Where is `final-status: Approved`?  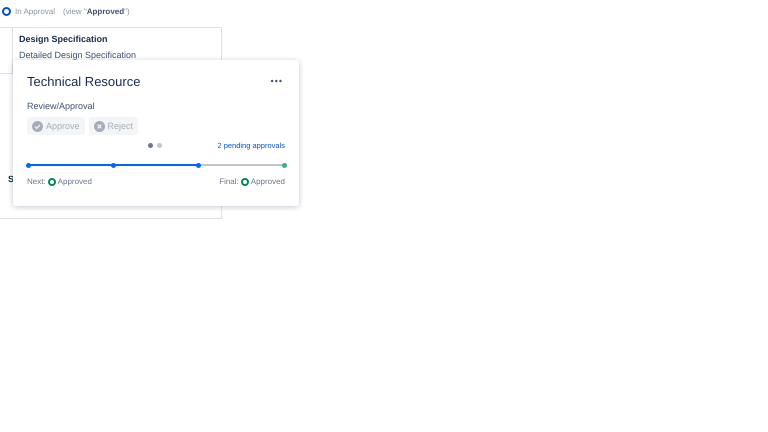
final-status: Approved is located at coordinates (267, 181).